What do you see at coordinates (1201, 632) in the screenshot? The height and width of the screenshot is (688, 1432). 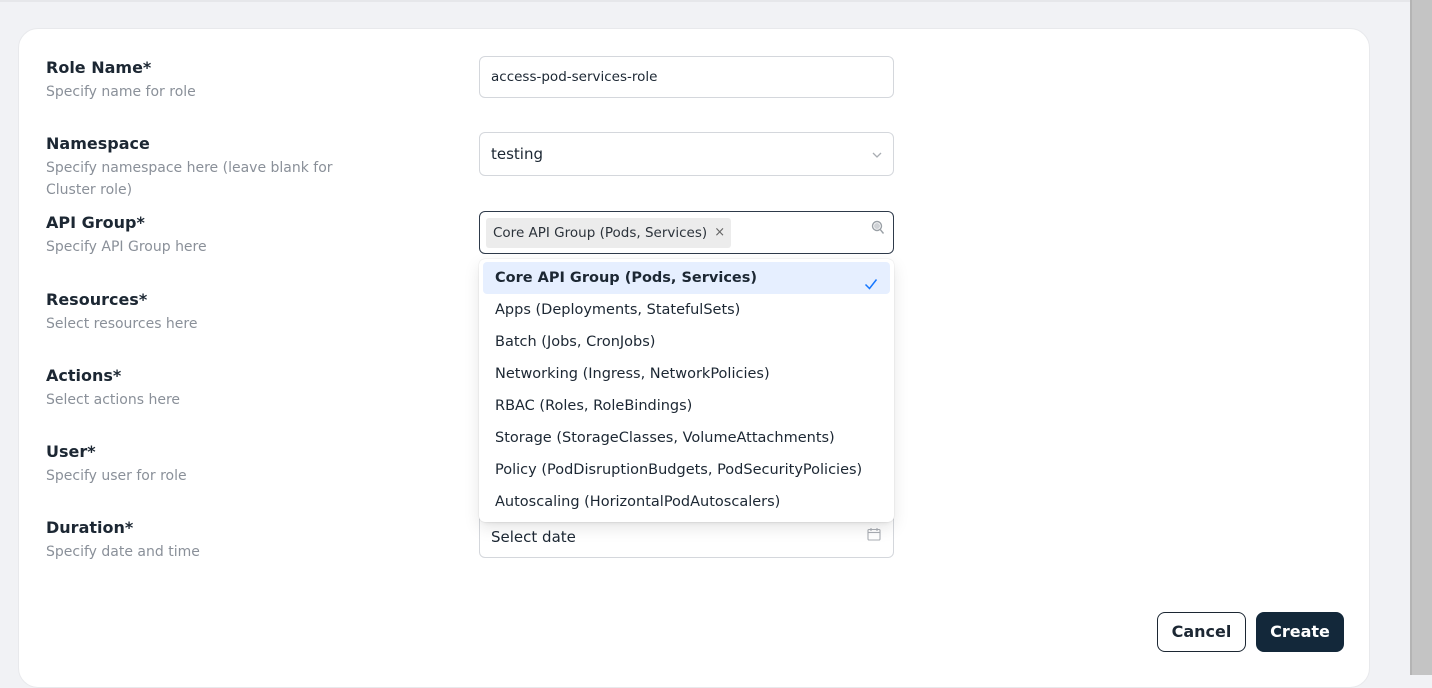 I see `cancel-button: Cancel` at bounding box center [1201, 632].